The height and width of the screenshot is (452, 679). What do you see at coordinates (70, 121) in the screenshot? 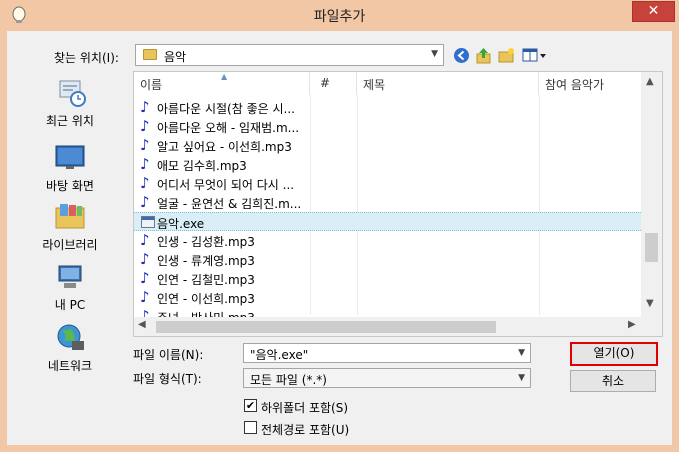
I see `place-label: 최근 위치` at bounding box center [70, 121].